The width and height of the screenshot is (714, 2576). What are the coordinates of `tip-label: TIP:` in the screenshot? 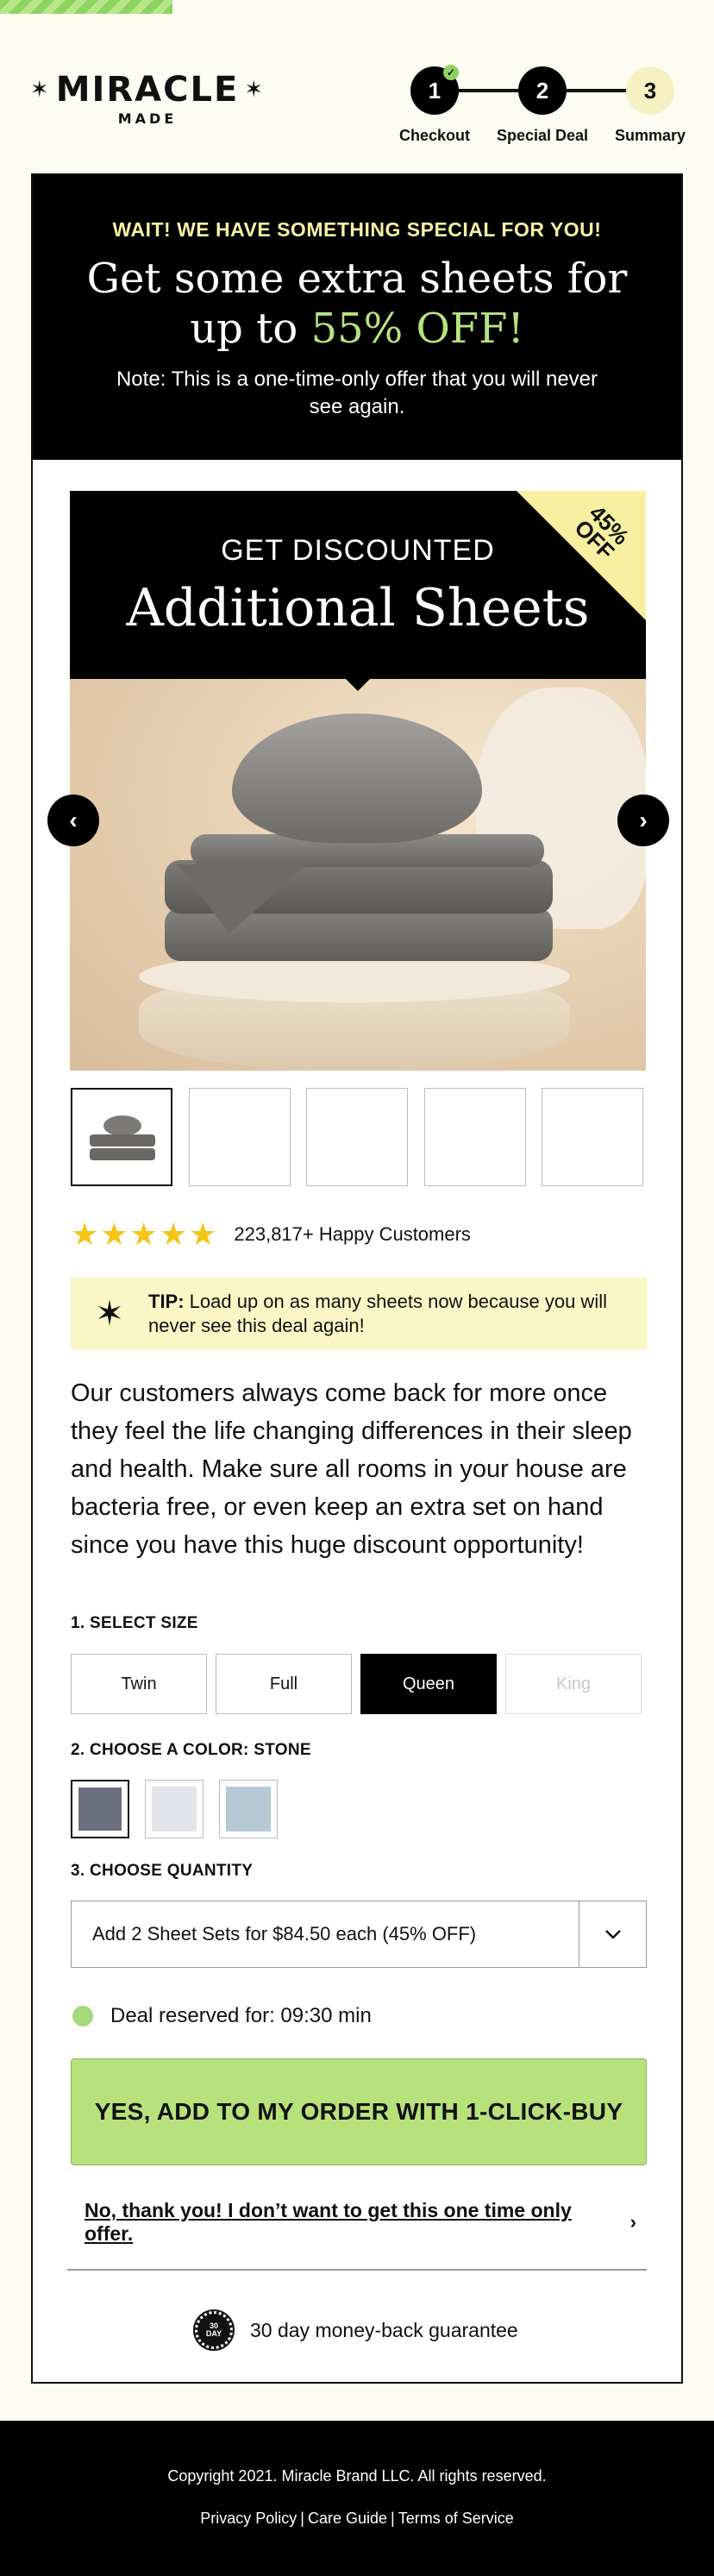 It's located at (167, 1301).